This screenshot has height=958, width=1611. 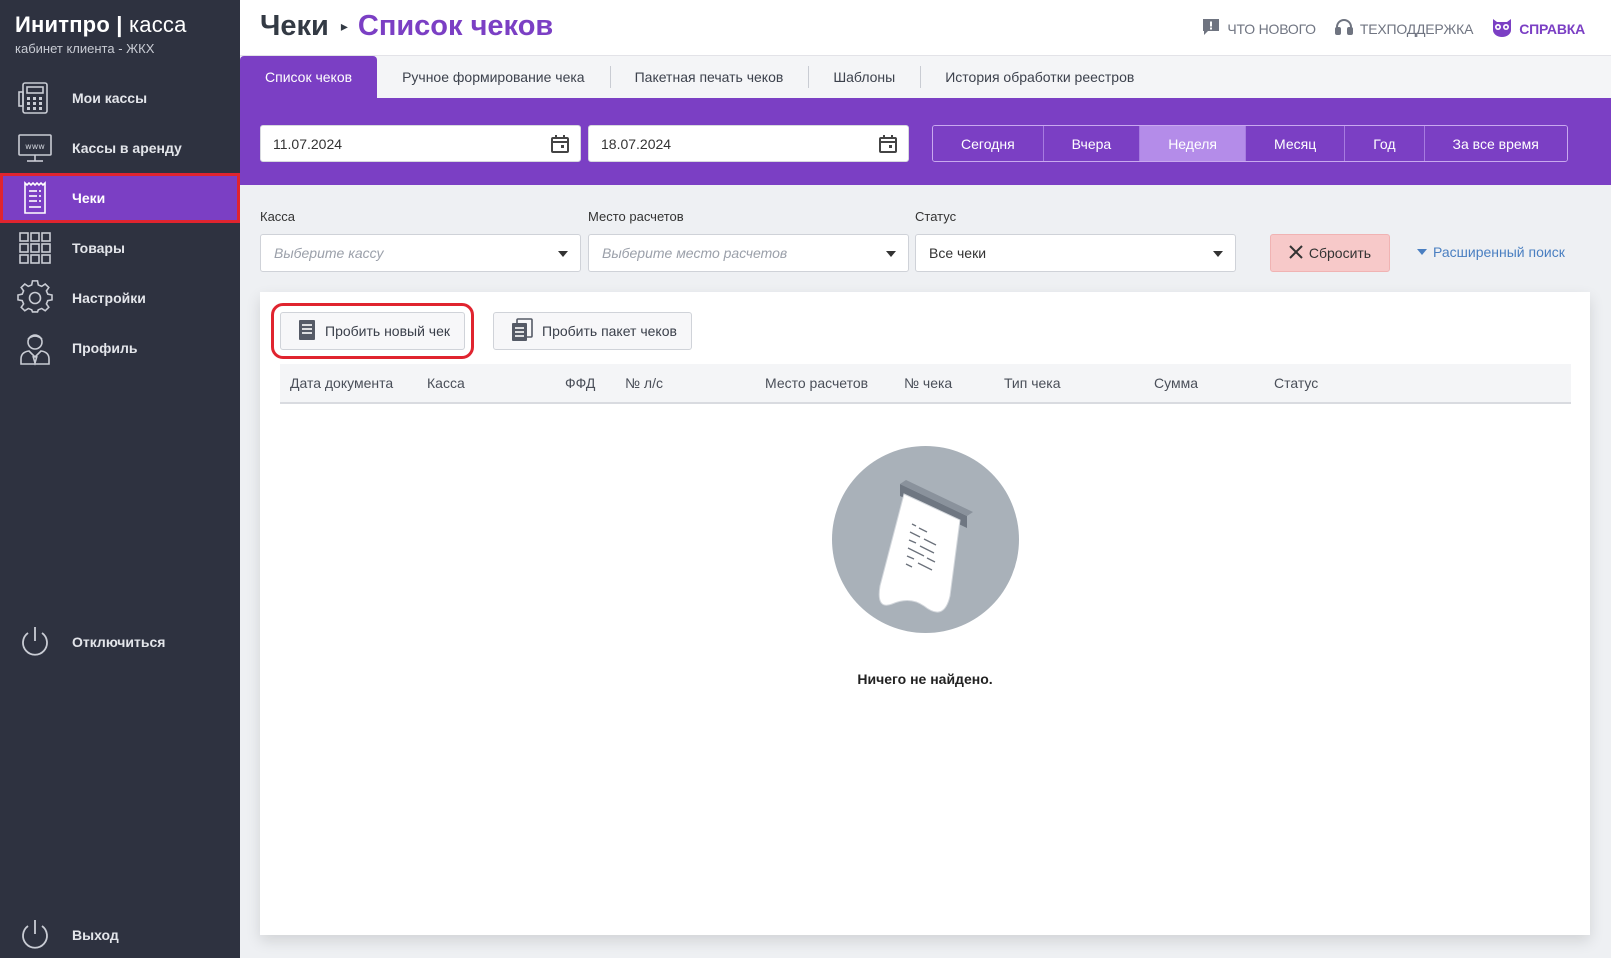 What do you see at coordinates (278, 216) in the screenshot?
I see `kassa-filter-label: Касса` at bounding box center [278, 216].